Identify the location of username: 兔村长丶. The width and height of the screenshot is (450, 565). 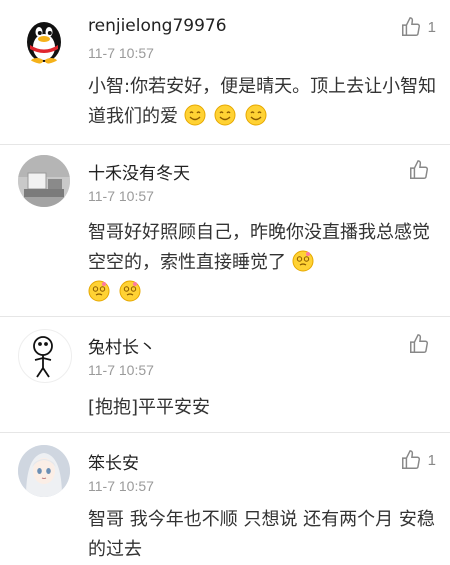
(122, 345).